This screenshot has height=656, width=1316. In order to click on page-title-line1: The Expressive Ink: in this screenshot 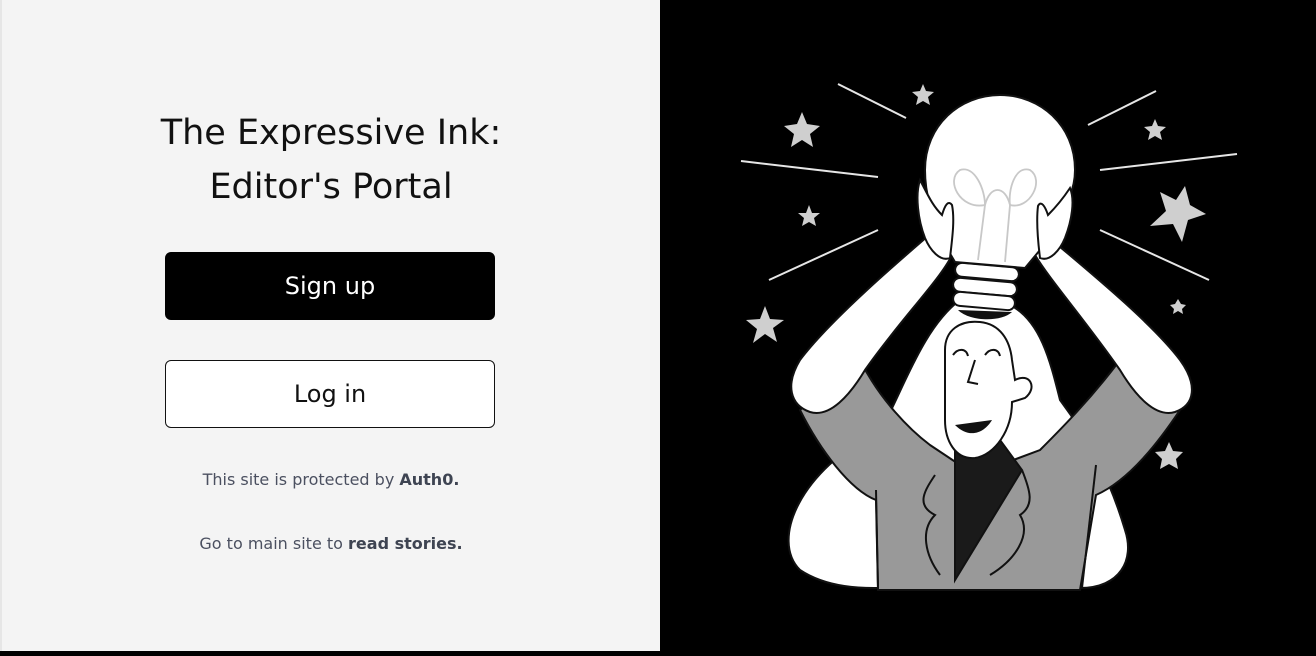, I will do `click(331, 133)`.